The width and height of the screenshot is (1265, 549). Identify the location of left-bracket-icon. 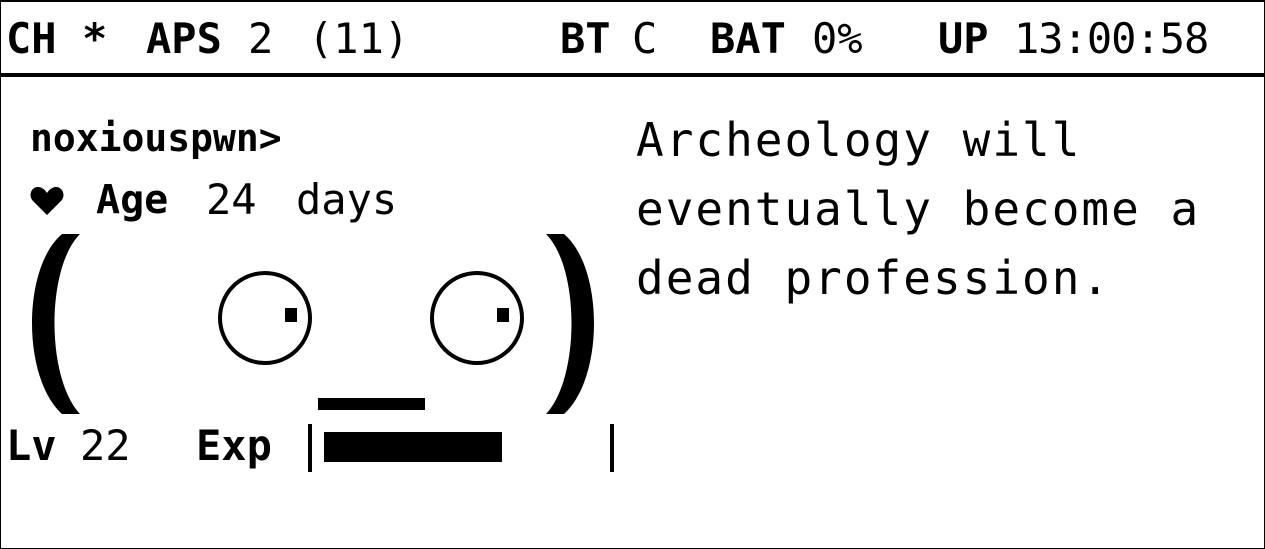
(56, 324).